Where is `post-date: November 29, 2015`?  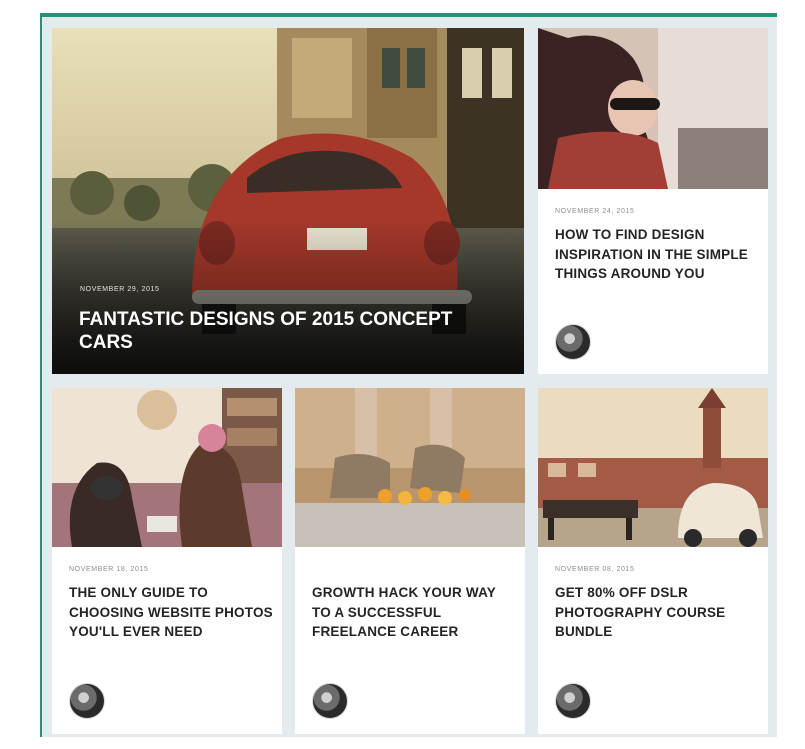 post-date: November 29, 2015 is located at coordinates (120, 289).